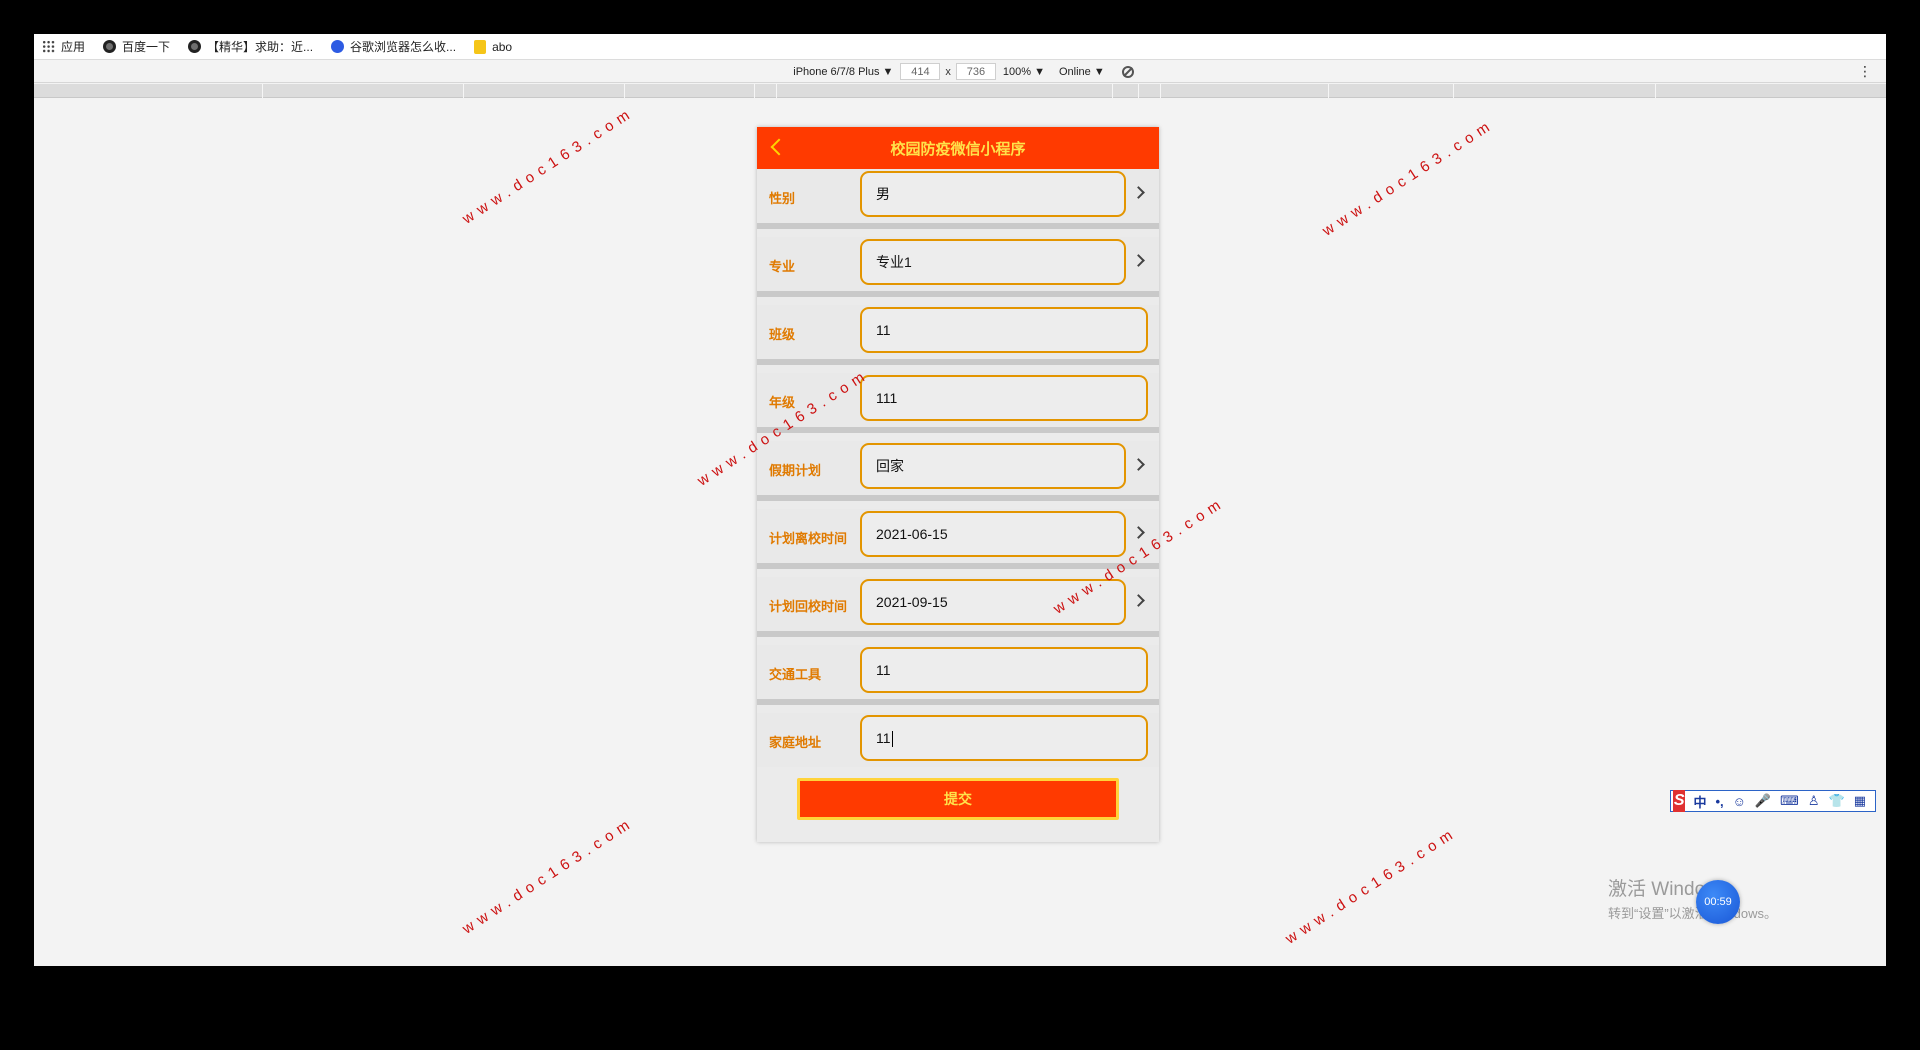 This screenshot has height=1050, width=1920. Describe the element at coordinates (808, 538) in the screenshot. I see `field-label: 计划离校时间` at that location.